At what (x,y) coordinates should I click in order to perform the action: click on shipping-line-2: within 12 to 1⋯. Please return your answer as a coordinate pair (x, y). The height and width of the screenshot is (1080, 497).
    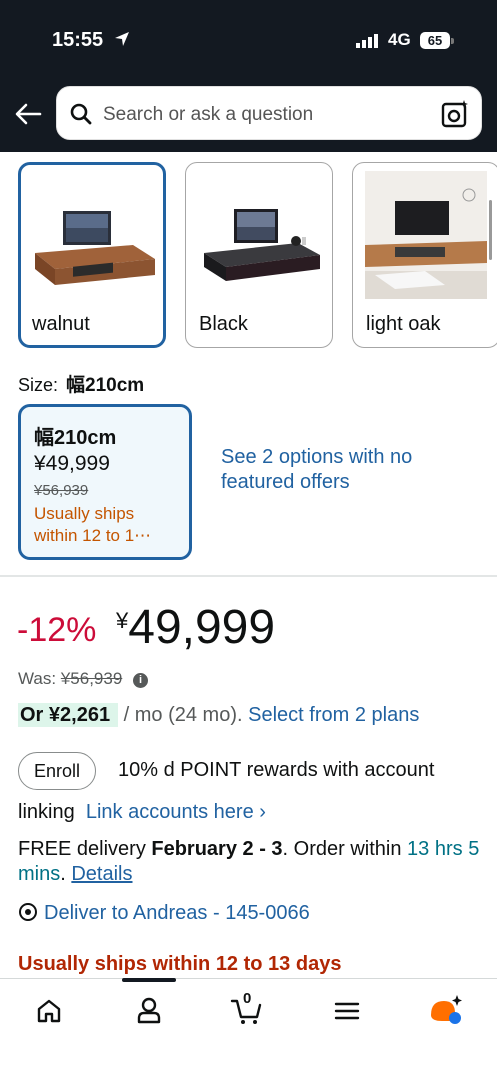
    Looking at the image, I should click on (93, 535).